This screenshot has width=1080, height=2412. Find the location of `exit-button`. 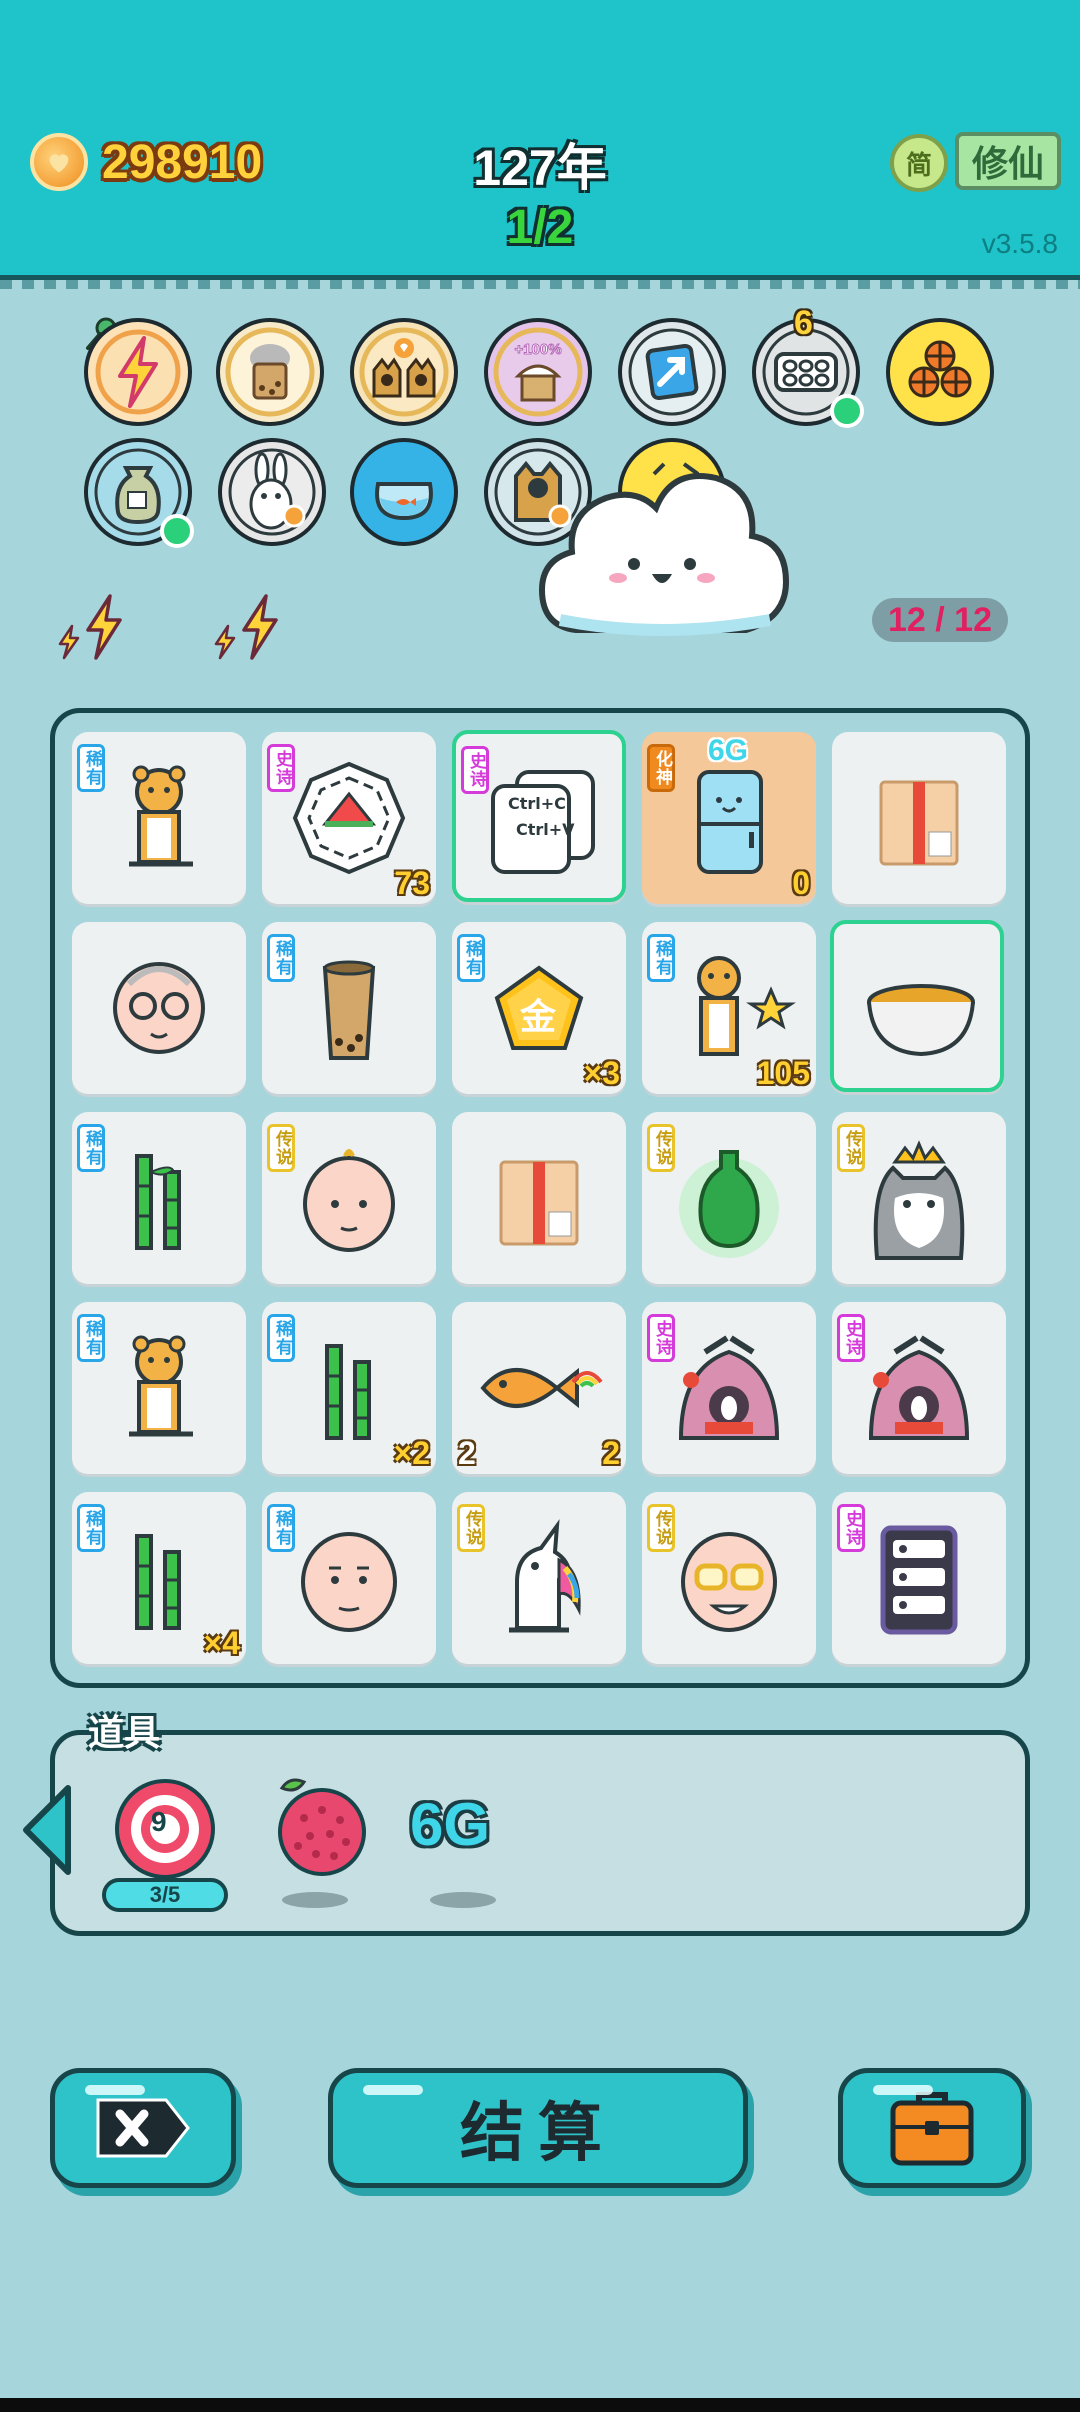

exit-button is located at coordinates (143, 2128).